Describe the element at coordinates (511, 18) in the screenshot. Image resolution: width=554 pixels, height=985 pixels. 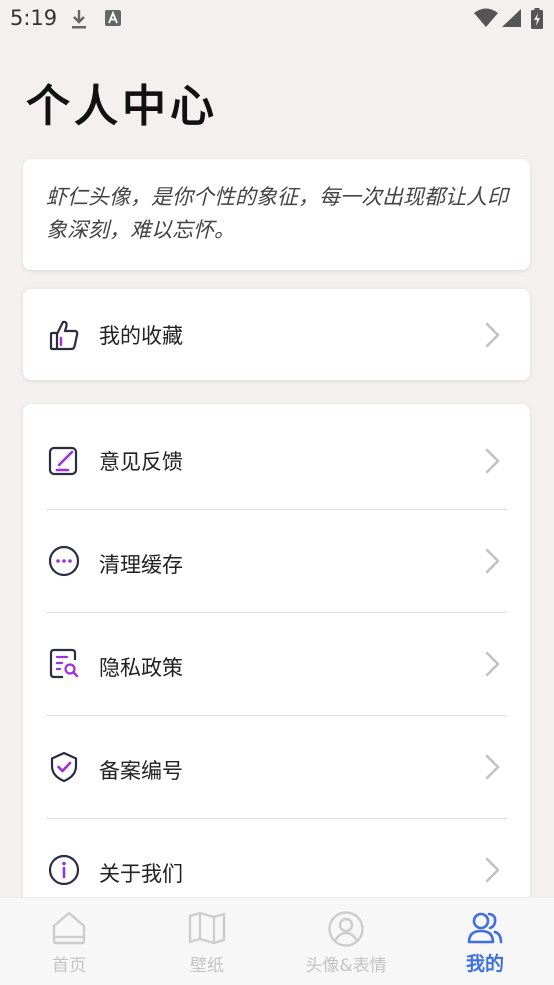
I see `signal-icon` at that location.